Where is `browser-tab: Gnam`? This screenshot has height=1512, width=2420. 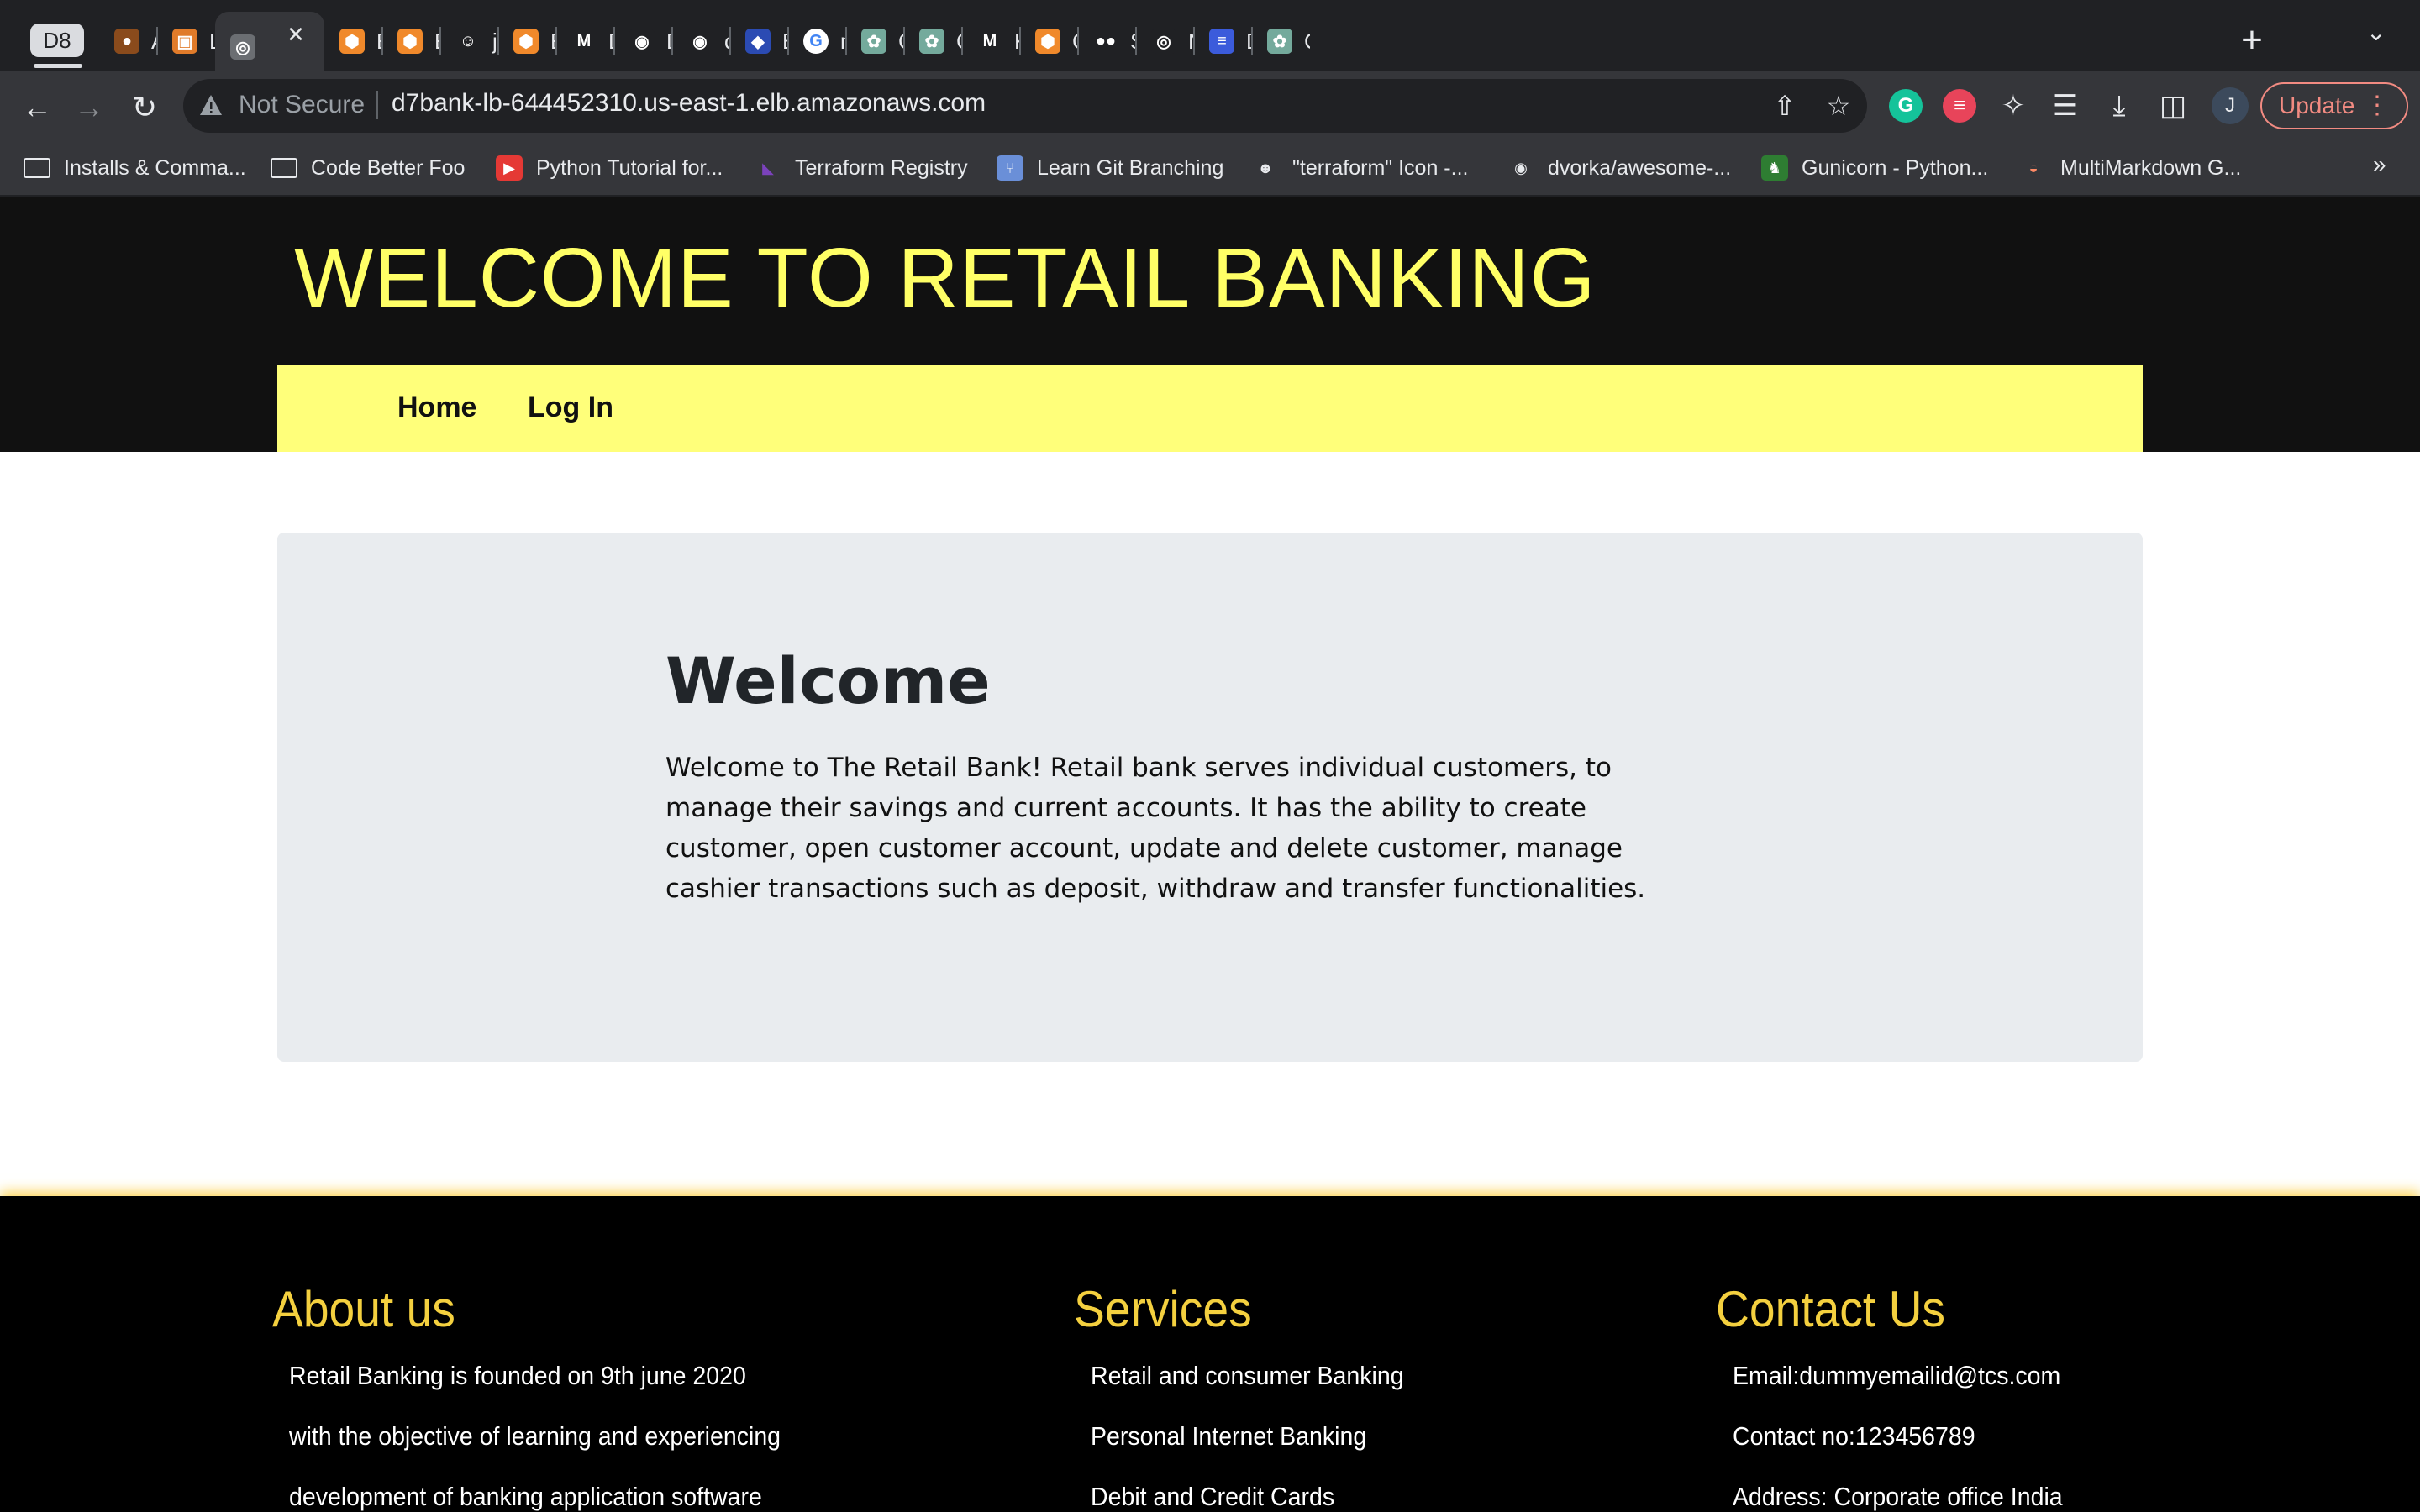 browser-tab: Gnam is located at coordinates (817, 41).